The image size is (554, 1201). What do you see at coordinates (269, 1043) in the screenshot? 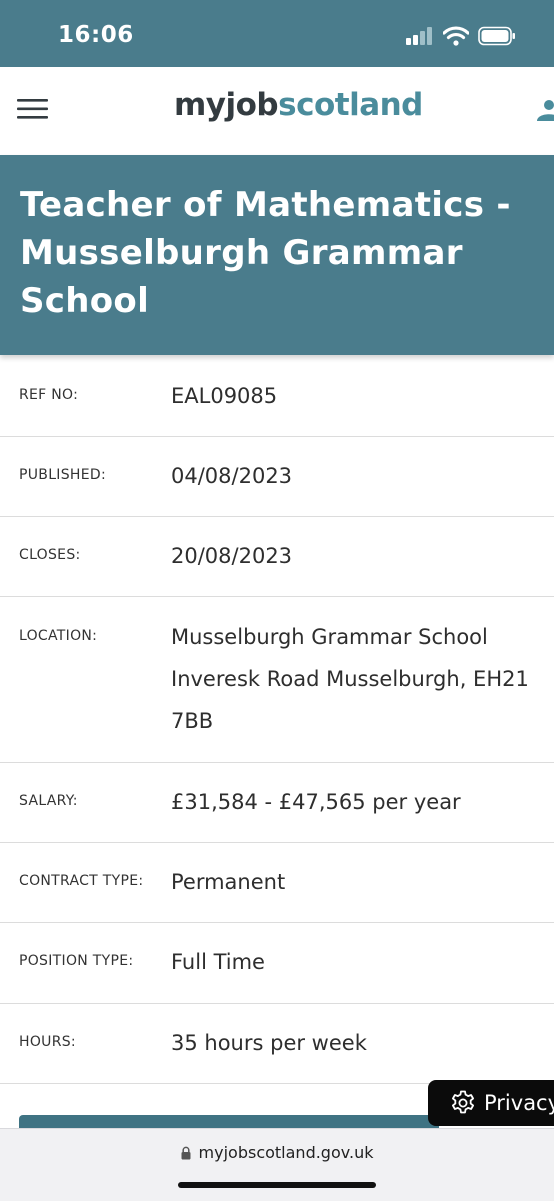
I see `detail-value: 35 hours per week` at bounding box center [269, 1043].